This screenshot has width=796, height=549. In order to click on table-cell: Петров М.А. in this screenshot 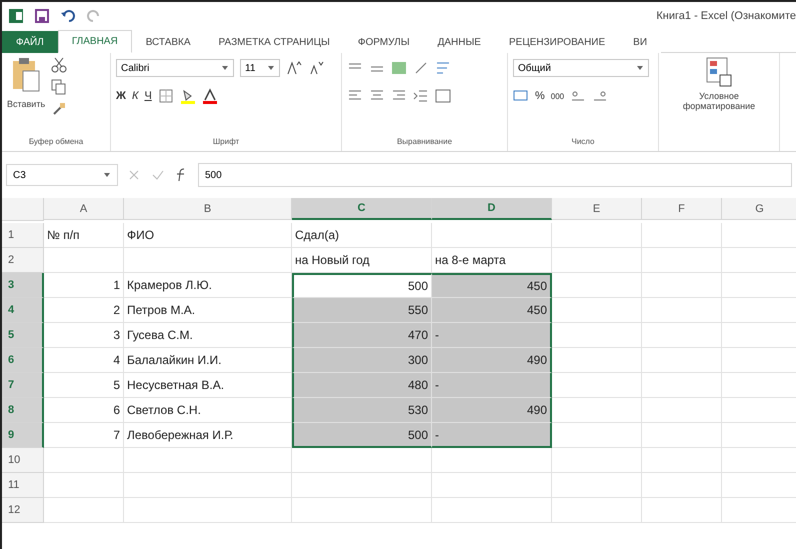, I will do `click(208, 310)`.